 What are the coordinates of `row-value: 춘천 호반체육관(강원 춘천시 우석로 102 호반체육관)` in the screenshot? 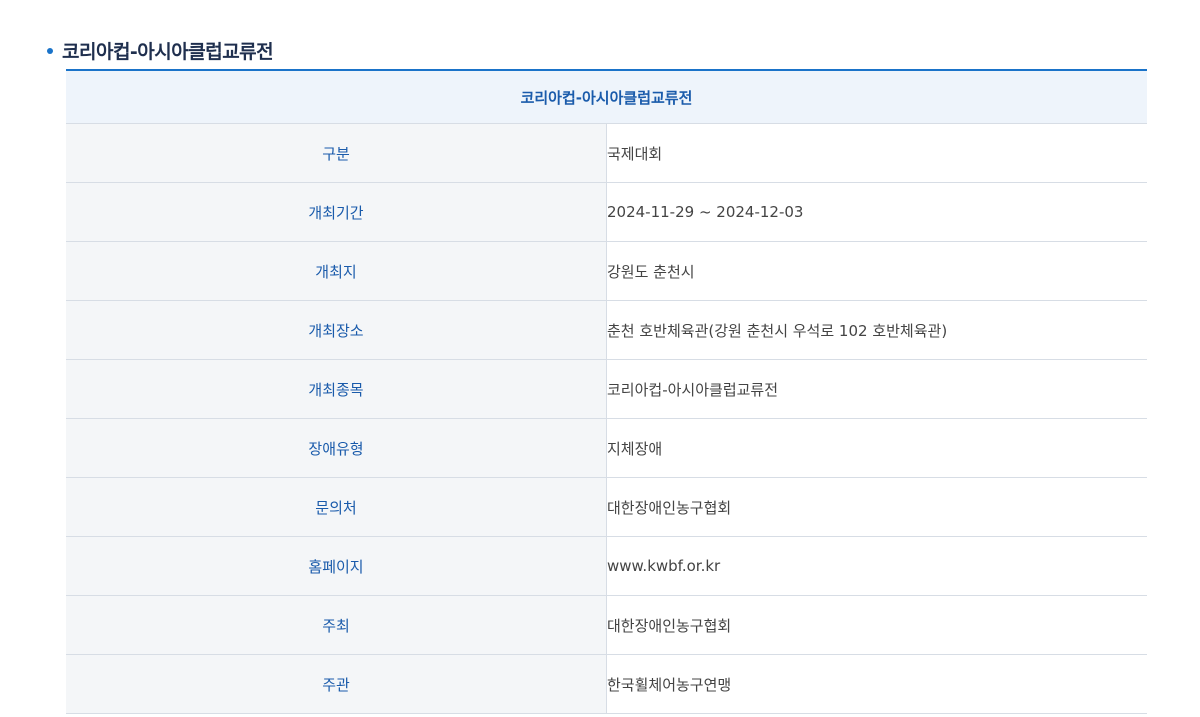 It's located at (876, 330).